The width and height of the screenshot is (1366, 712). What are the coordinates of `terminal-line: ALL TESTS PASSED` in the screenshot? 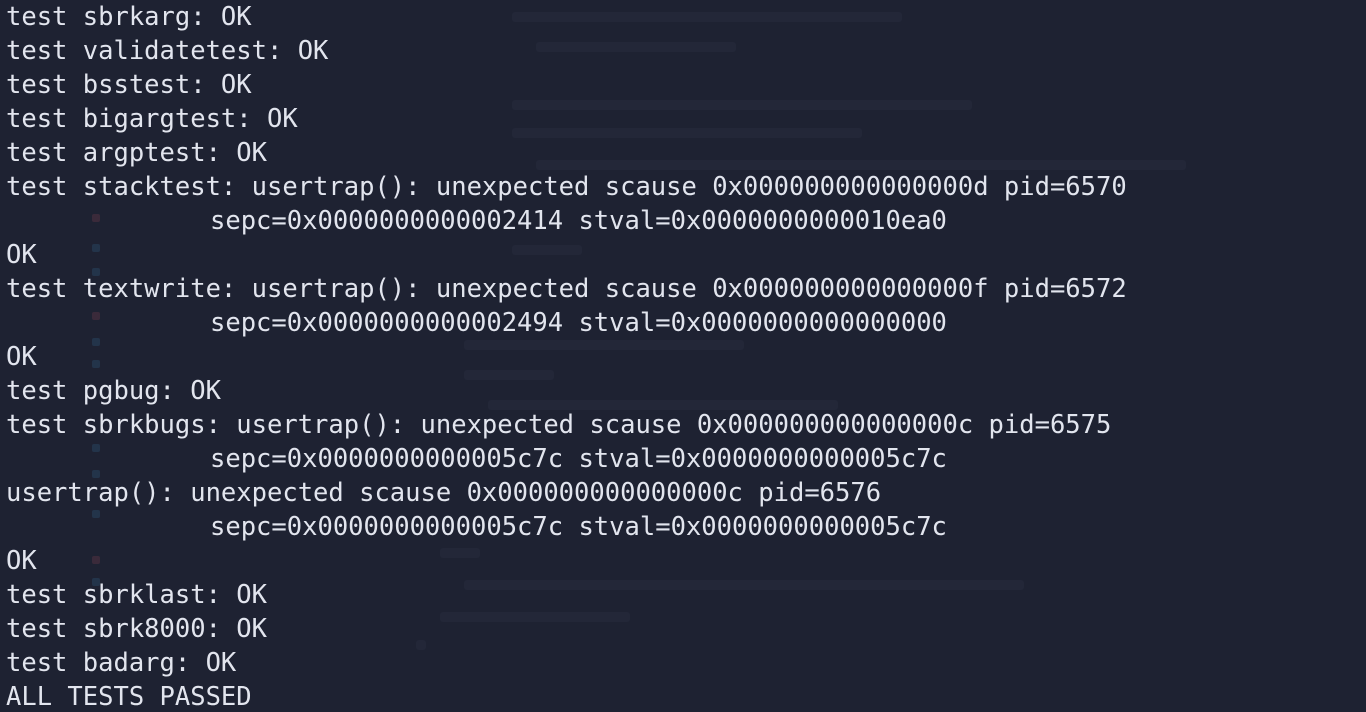 It's located at (129, 697).